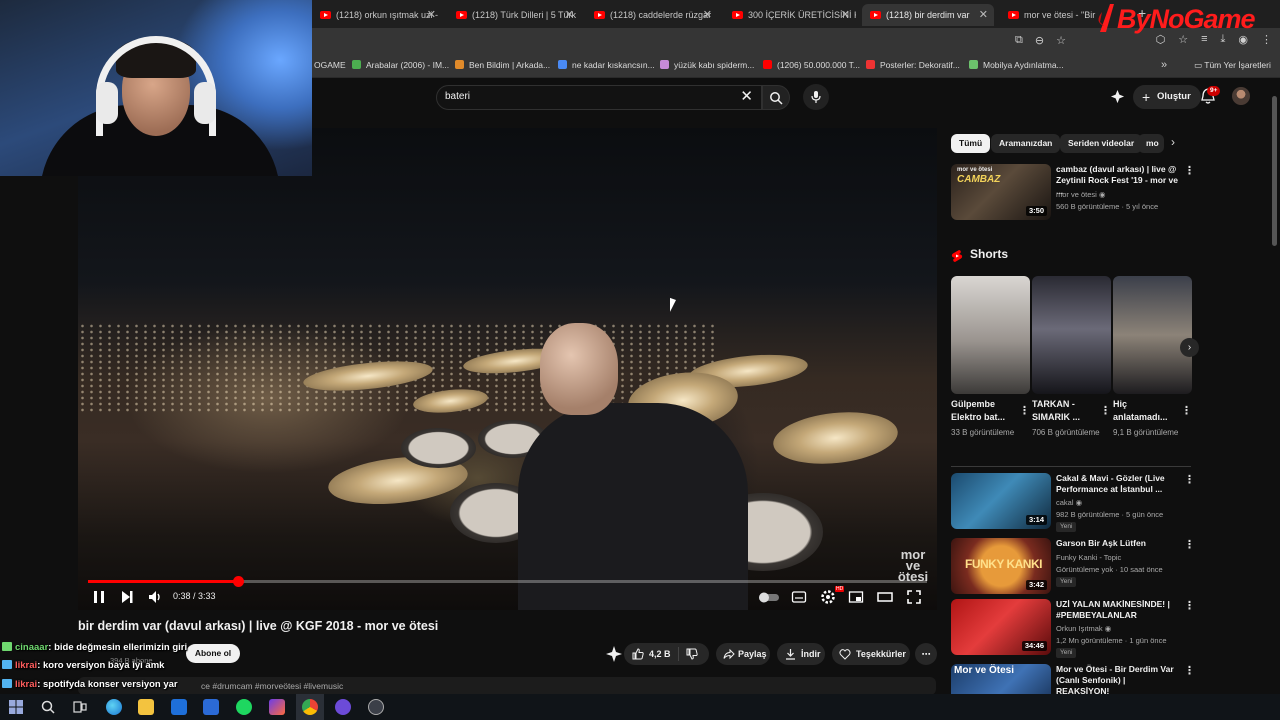 This screenshot has height=720, width=1280. I want to click on browser-tab: (1218) Türk Dilleri | 5 Türk ✕, so click(514, 15).